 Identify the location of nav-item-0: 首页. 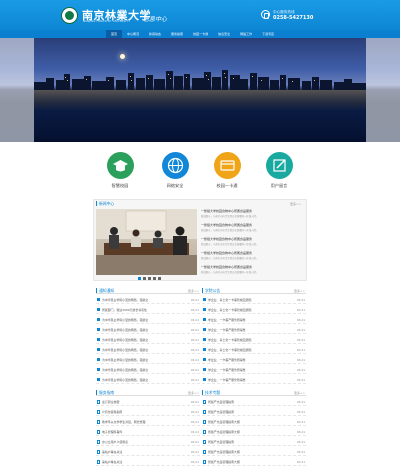
(114, 34).